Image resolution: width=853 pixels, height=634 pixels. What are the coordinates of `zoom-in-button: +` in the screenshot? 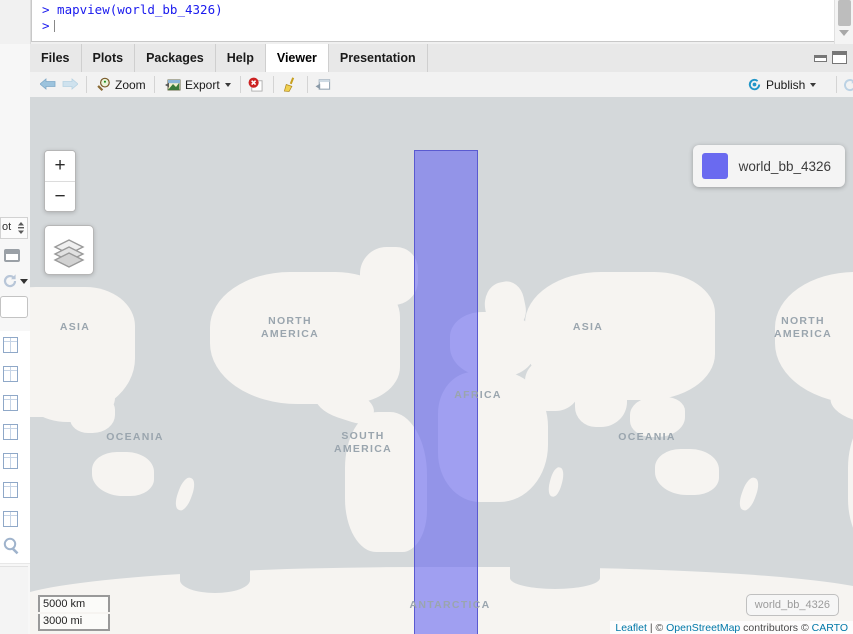 It's located at (60, 166).